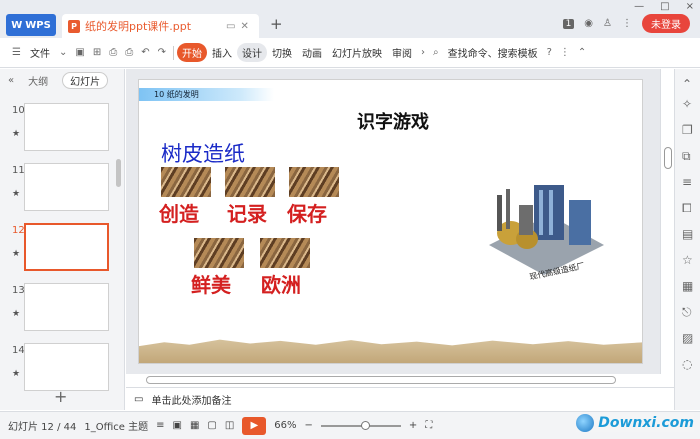  Describe the element at coordinates (276, 24) in the screenshot. I see `new-tab-button: +` at that location.